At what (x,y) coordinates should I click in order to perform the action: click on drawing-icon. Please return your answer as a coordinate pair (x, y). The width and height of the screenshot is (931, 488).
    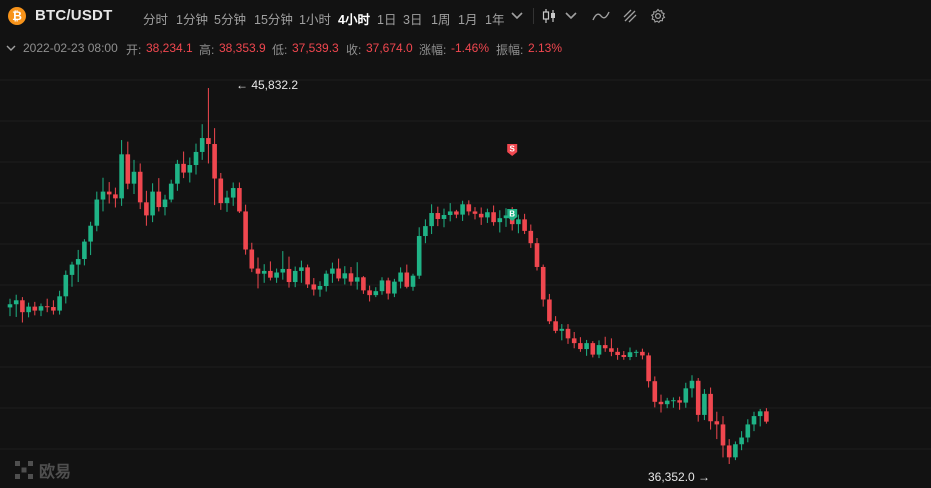
    Looking at the image, I should click on (630, 16).